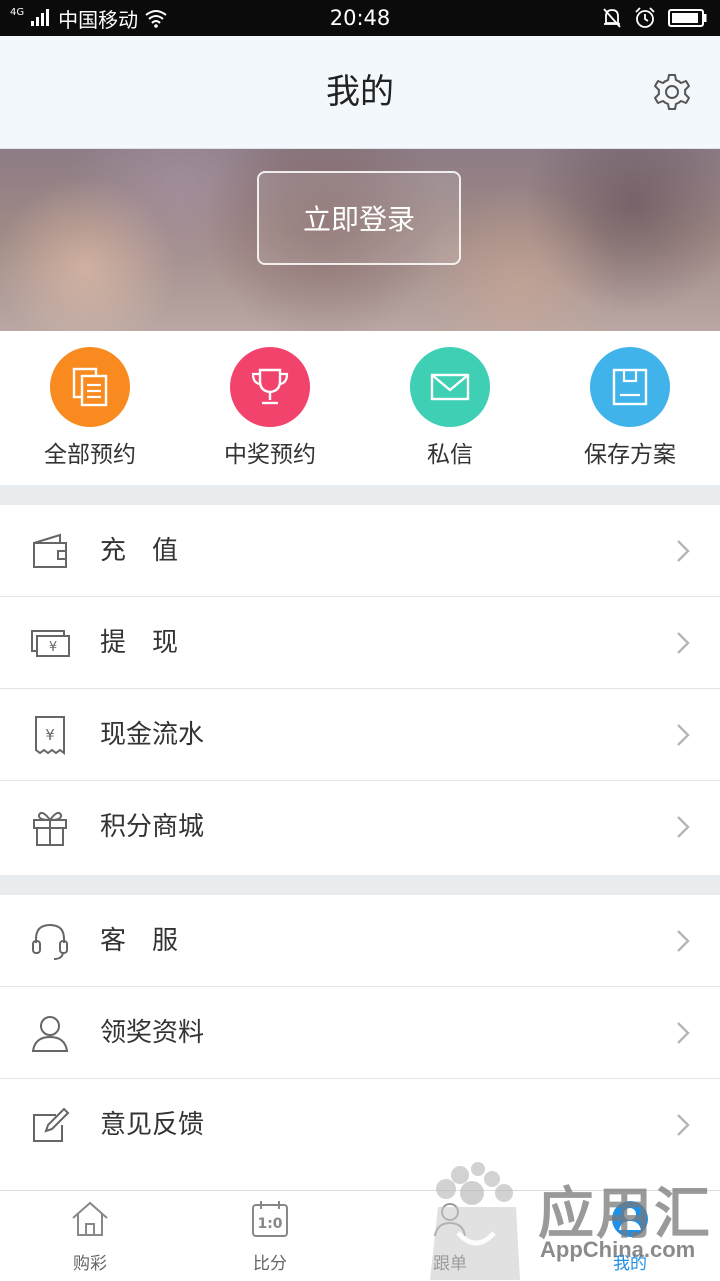 This screenshot has height=1281, width=720. I want to click on home-icon, so click(90, 1218).